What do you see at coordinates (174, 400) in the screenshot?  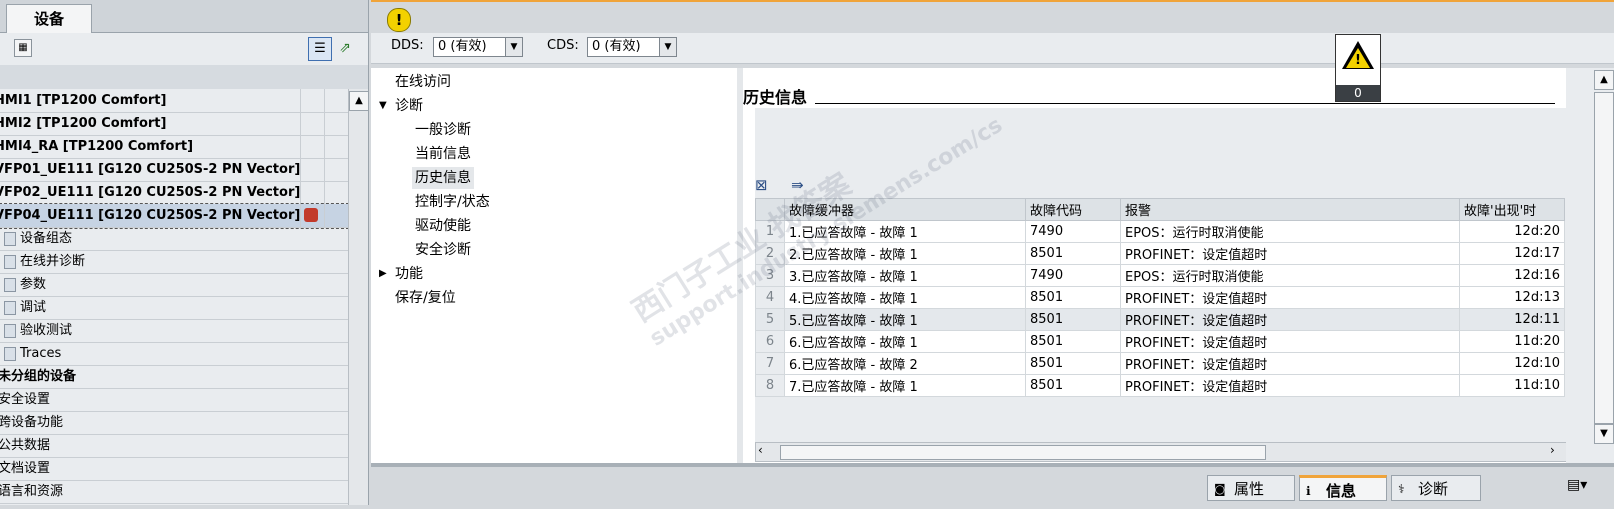 I see `tree-item: 安全设置` at bounding box center [174, 400].